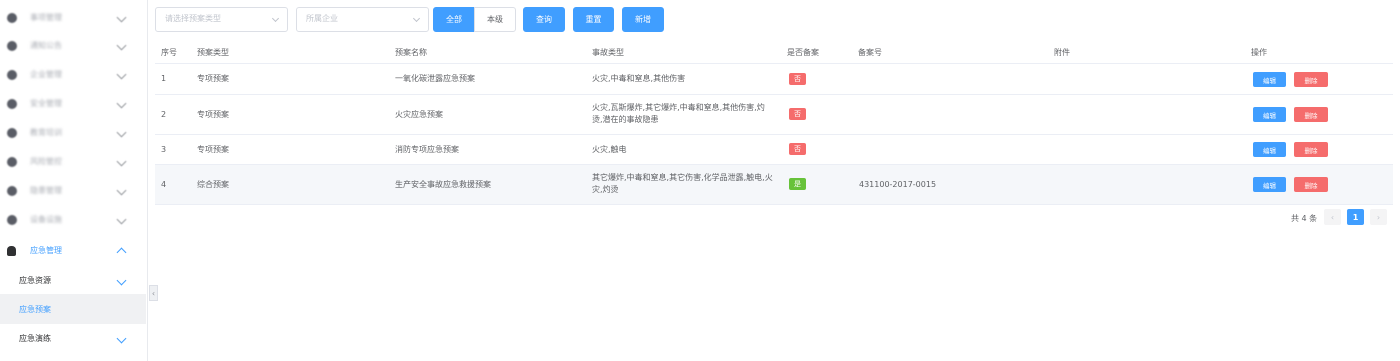 The width and height of the screenshot is (1400, 361). I want to click on sidebar-item-label: 风险管控, so click(46, 161).